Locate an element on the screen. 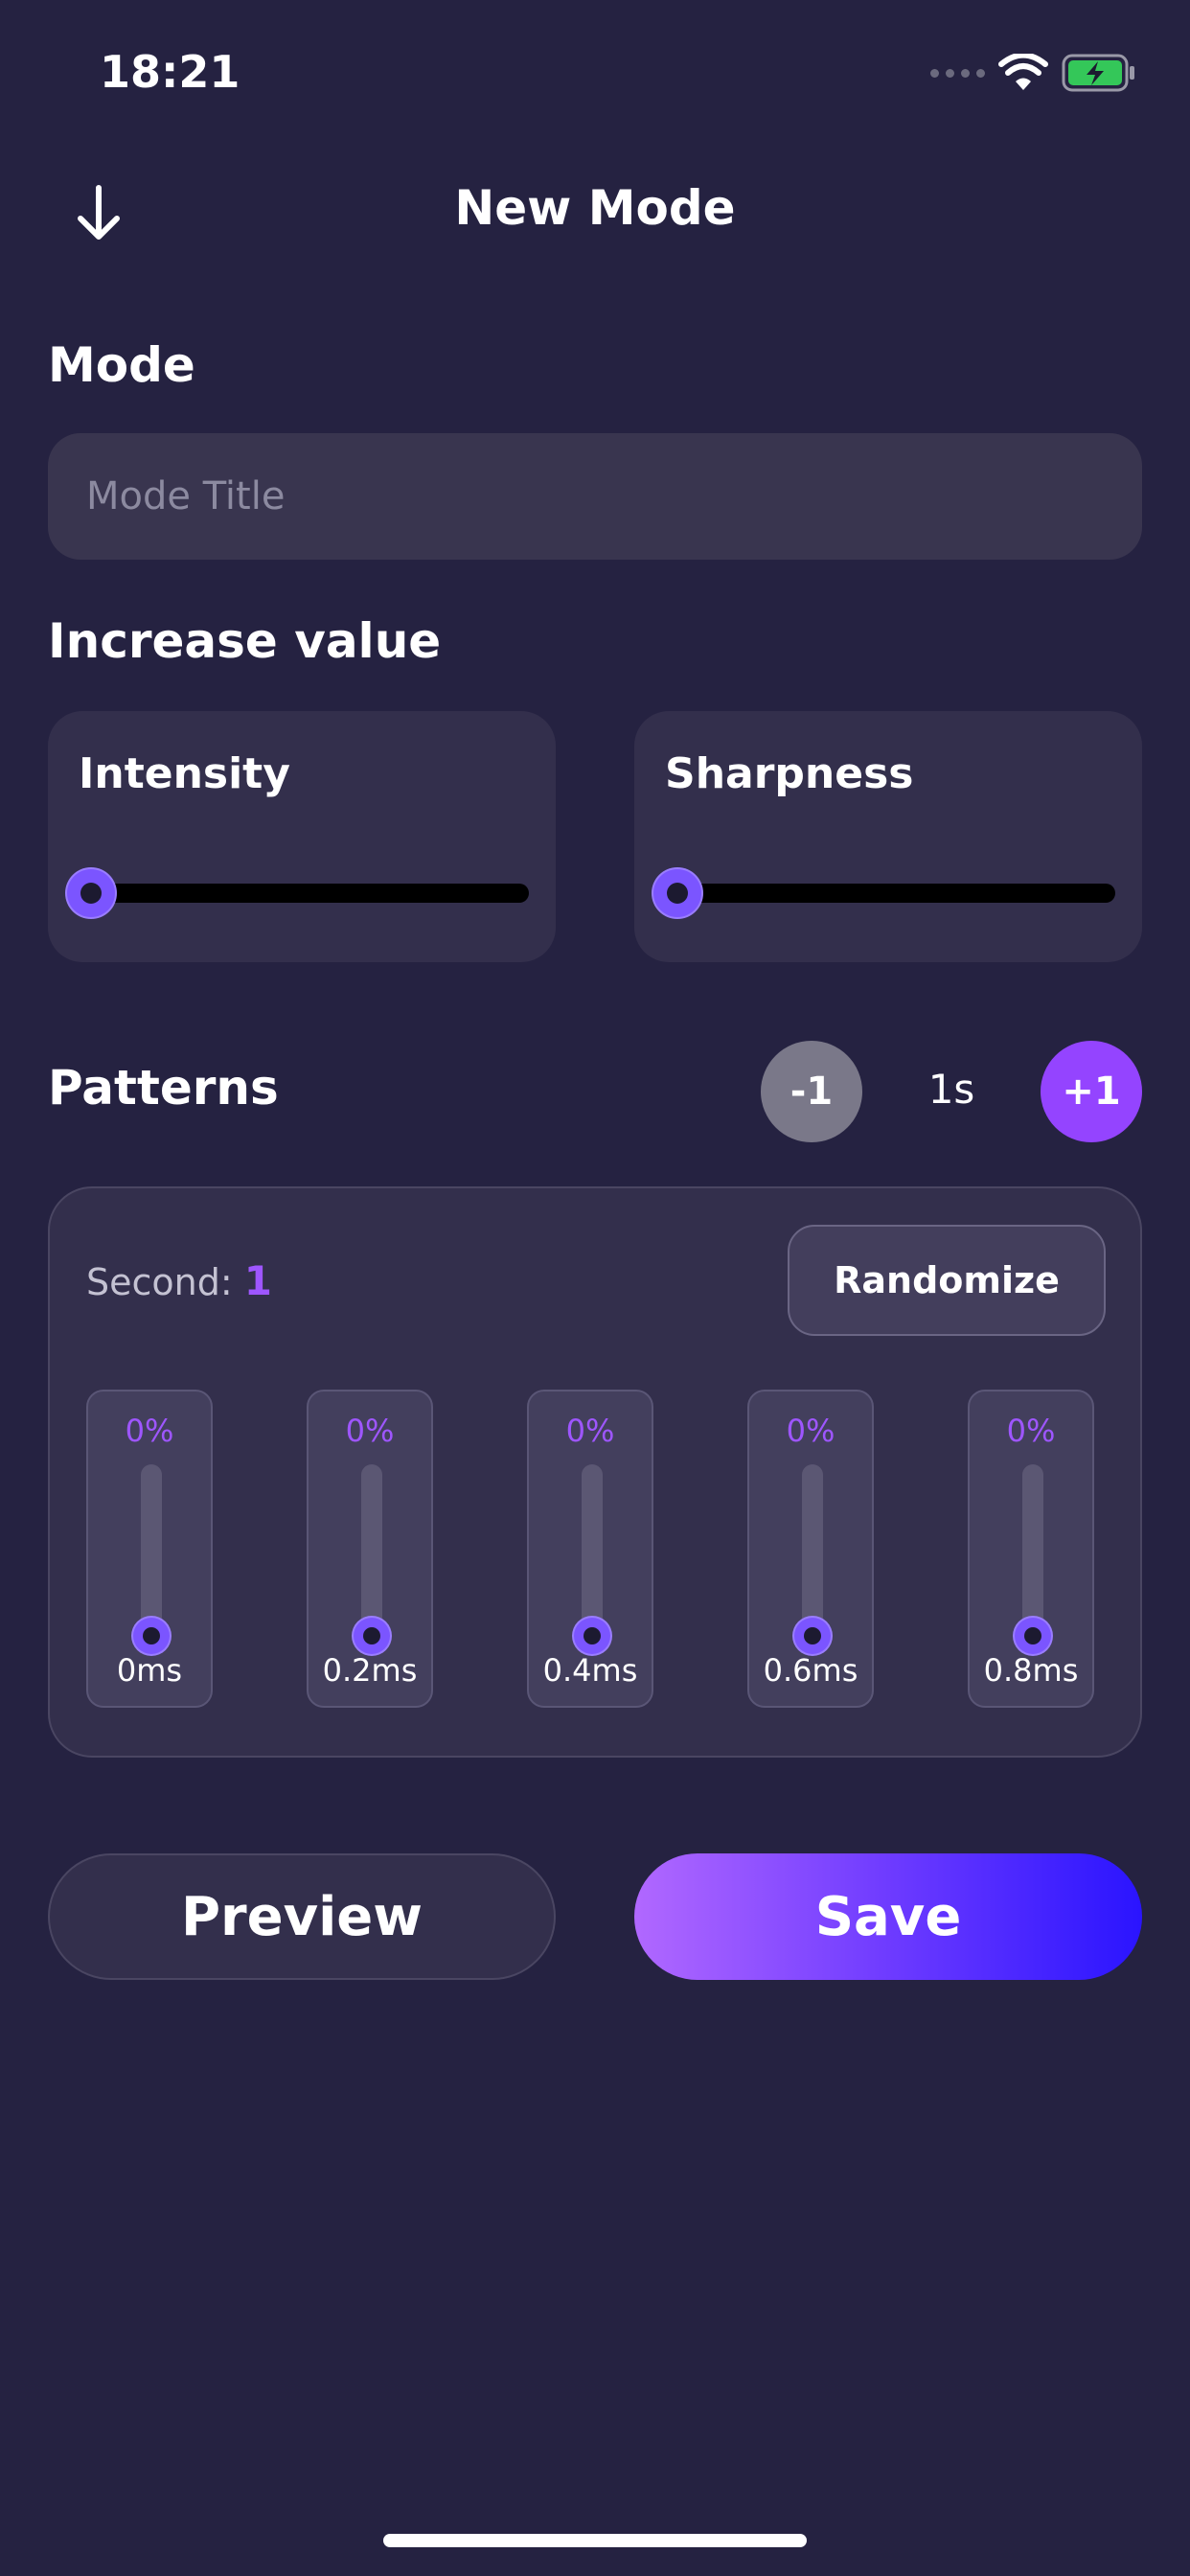 The height and width of the screenshot is (2576, 1190). intensity-card: Intensity is located at coordinates (302, 836).